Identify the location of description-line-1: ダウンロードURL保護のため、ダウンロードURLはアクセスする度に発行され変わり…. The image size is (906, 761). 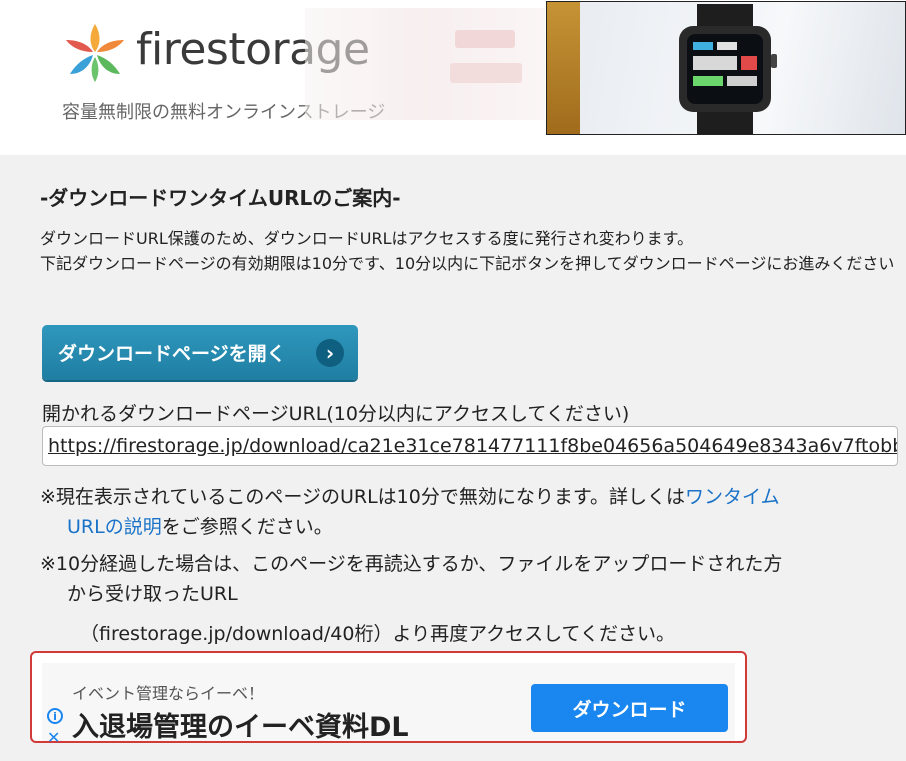
(367, 238).